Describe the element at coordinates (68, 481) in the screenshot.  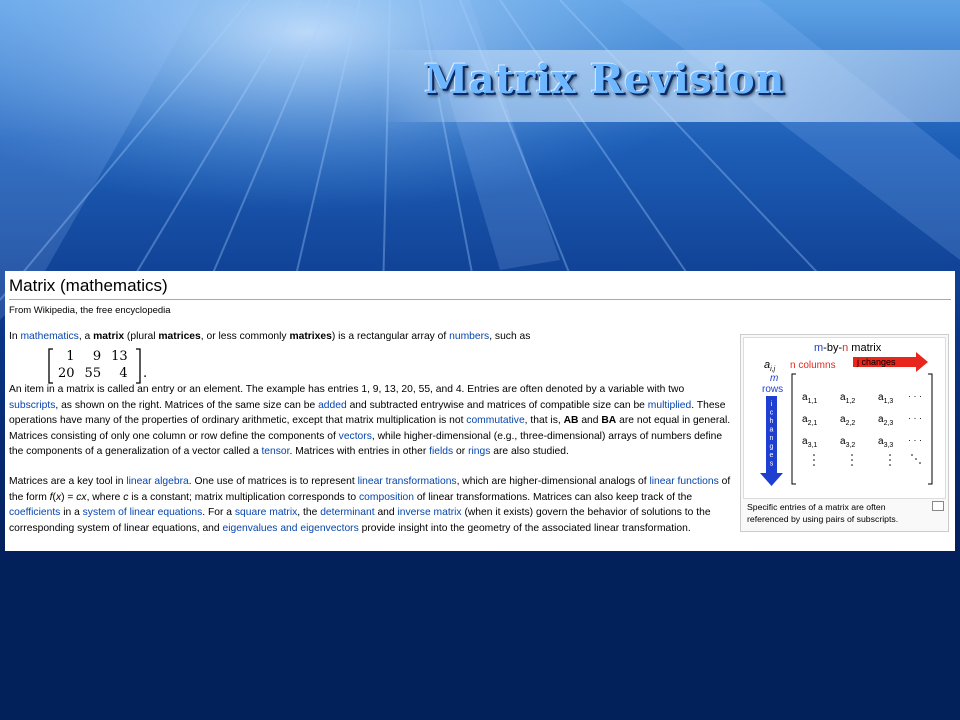
I see `text: Matrices are a key tool in` at that location.